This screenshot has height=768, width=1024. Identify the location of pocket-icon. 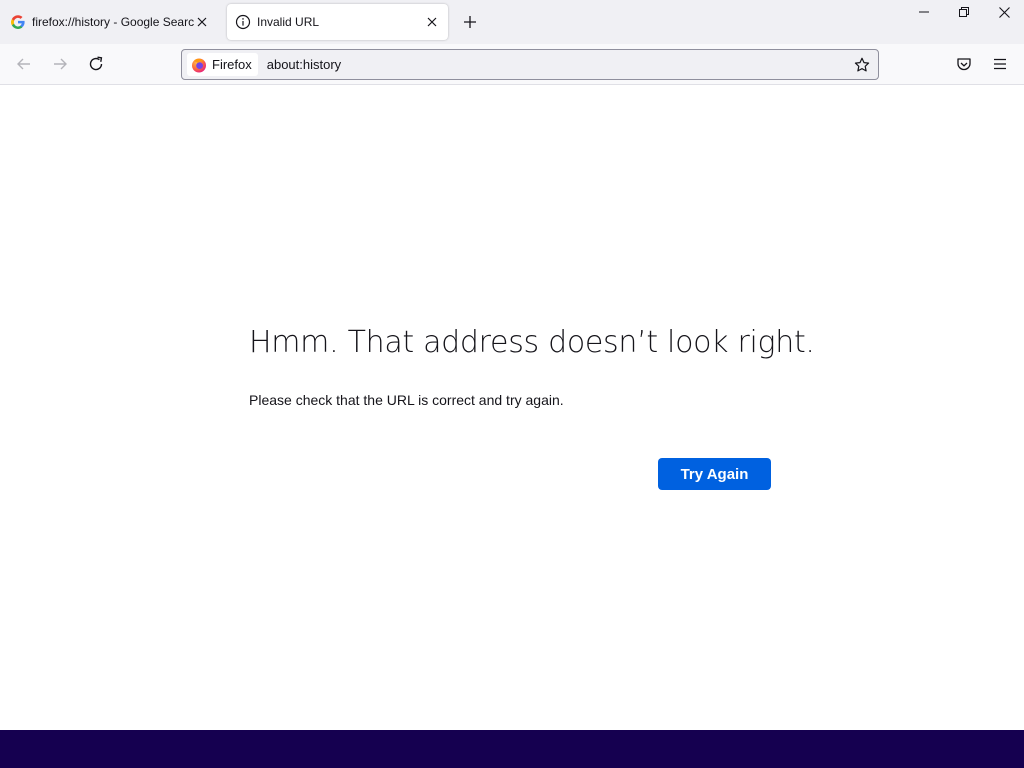
(964, 64).